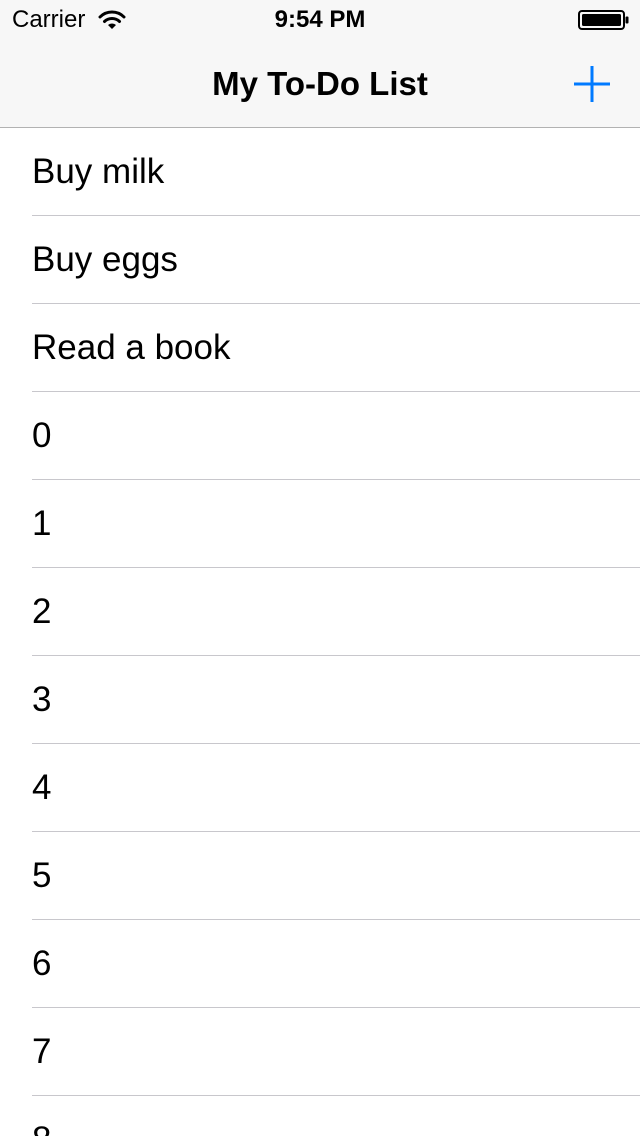 This screenshot has width=640, height=1136. What do you see at coordinates (320, 436) in the screenshot?
I see `list-item: 0` at bounding box center [320, 436].